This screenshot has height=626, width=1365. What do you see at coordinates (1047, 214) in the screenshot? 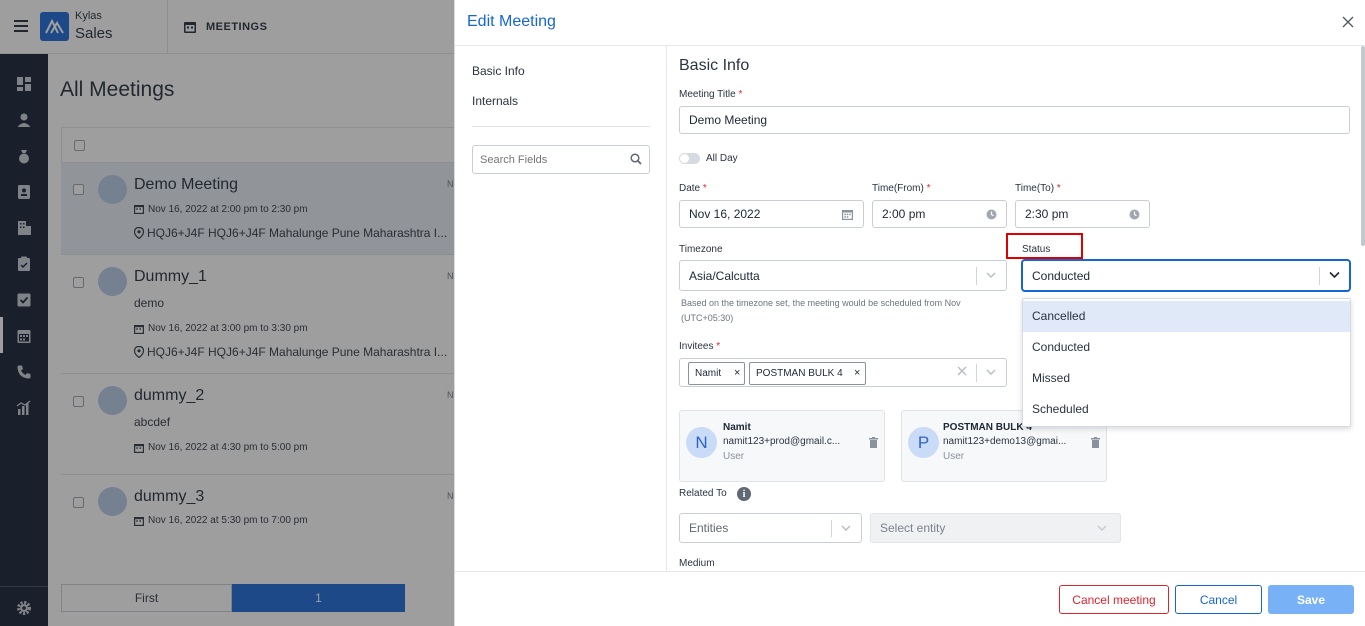
I see `time-to-value: 2:30 pm` at bounding box center [1047, 214].